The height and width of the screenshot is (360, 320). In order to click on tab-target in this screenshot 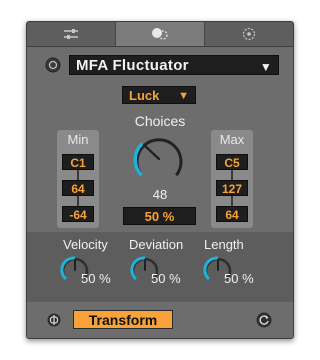, I will do `click(249, 34)`.